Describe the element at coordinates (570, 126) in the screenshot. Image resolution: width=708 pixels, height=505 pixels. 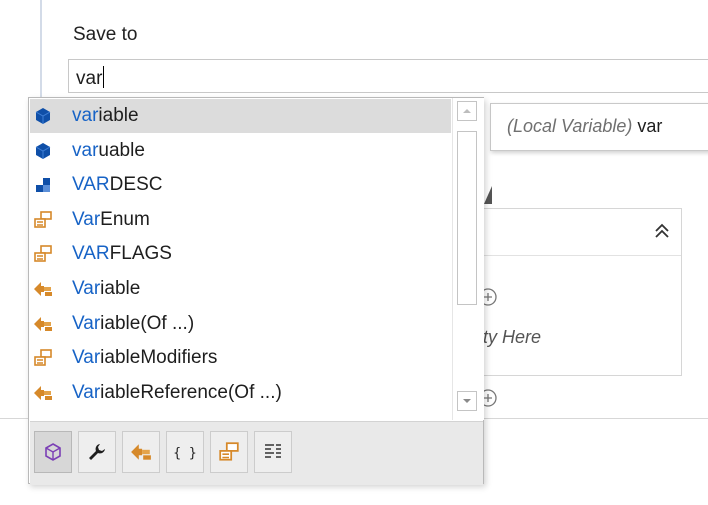
I see `tooltip-kind: (Local Variable)` at that location.